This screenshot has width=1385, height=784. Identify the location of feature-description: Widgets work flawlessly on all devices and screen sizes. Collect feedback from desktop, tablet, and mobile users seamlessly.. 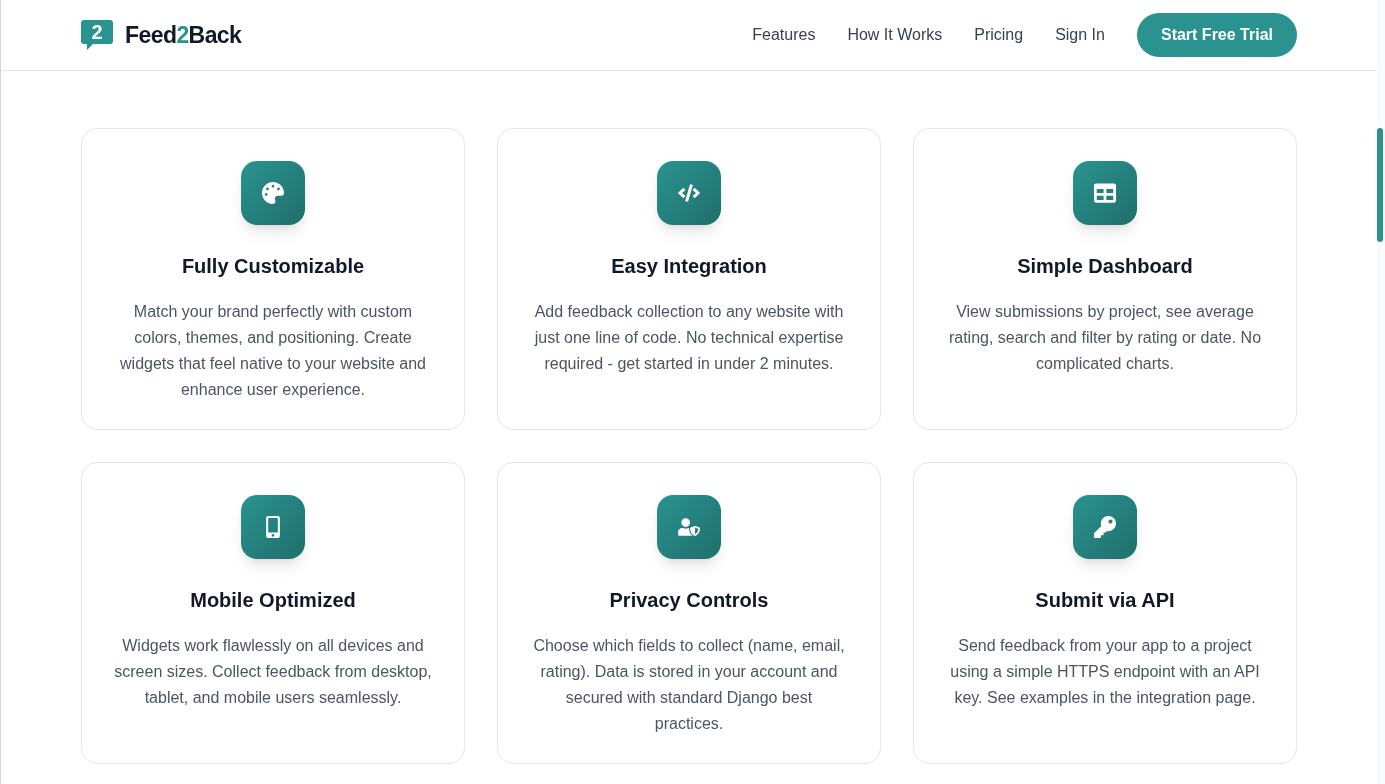
(273, 672).